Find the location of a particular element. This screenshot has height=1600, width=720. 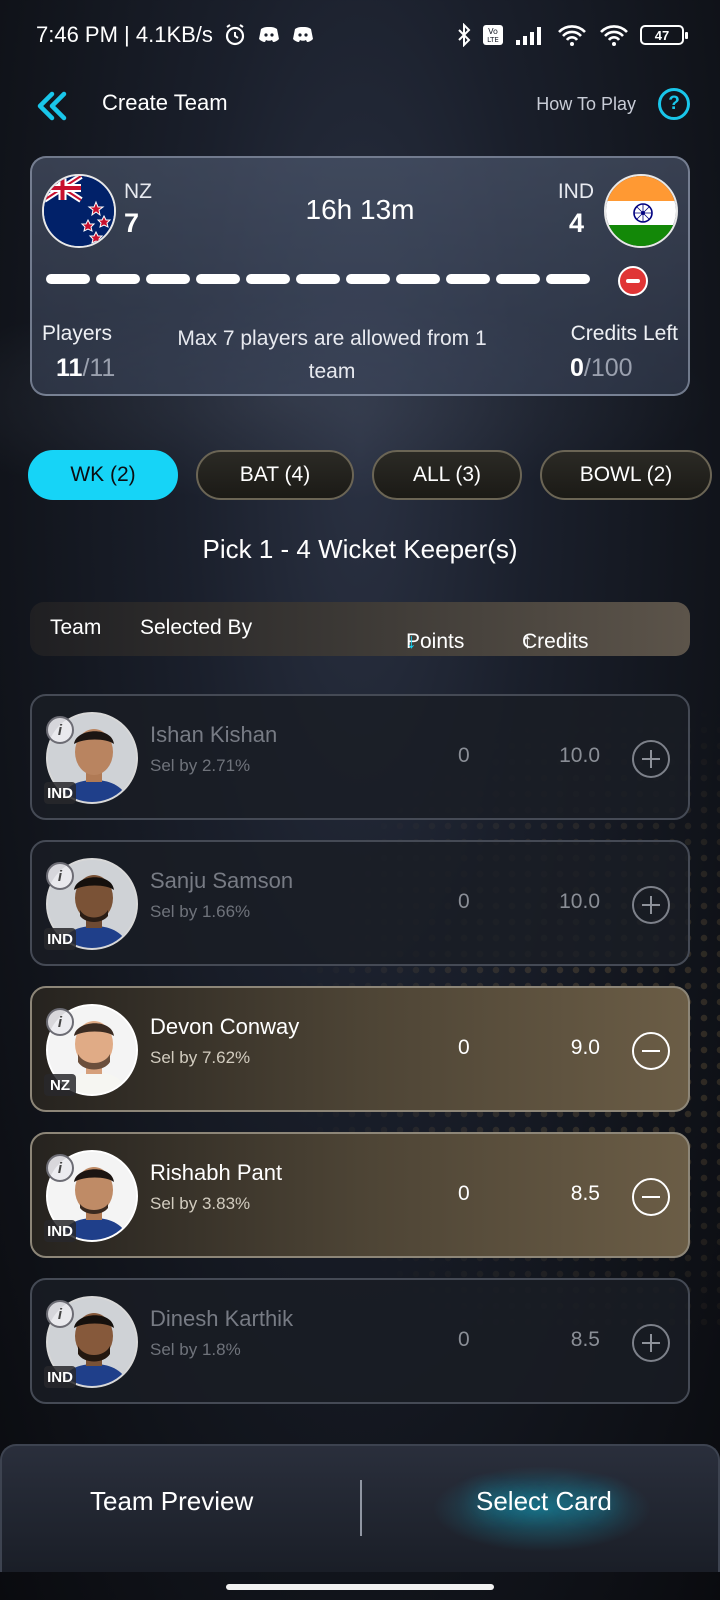

players-label: Players is located at coordinates (77, 333).